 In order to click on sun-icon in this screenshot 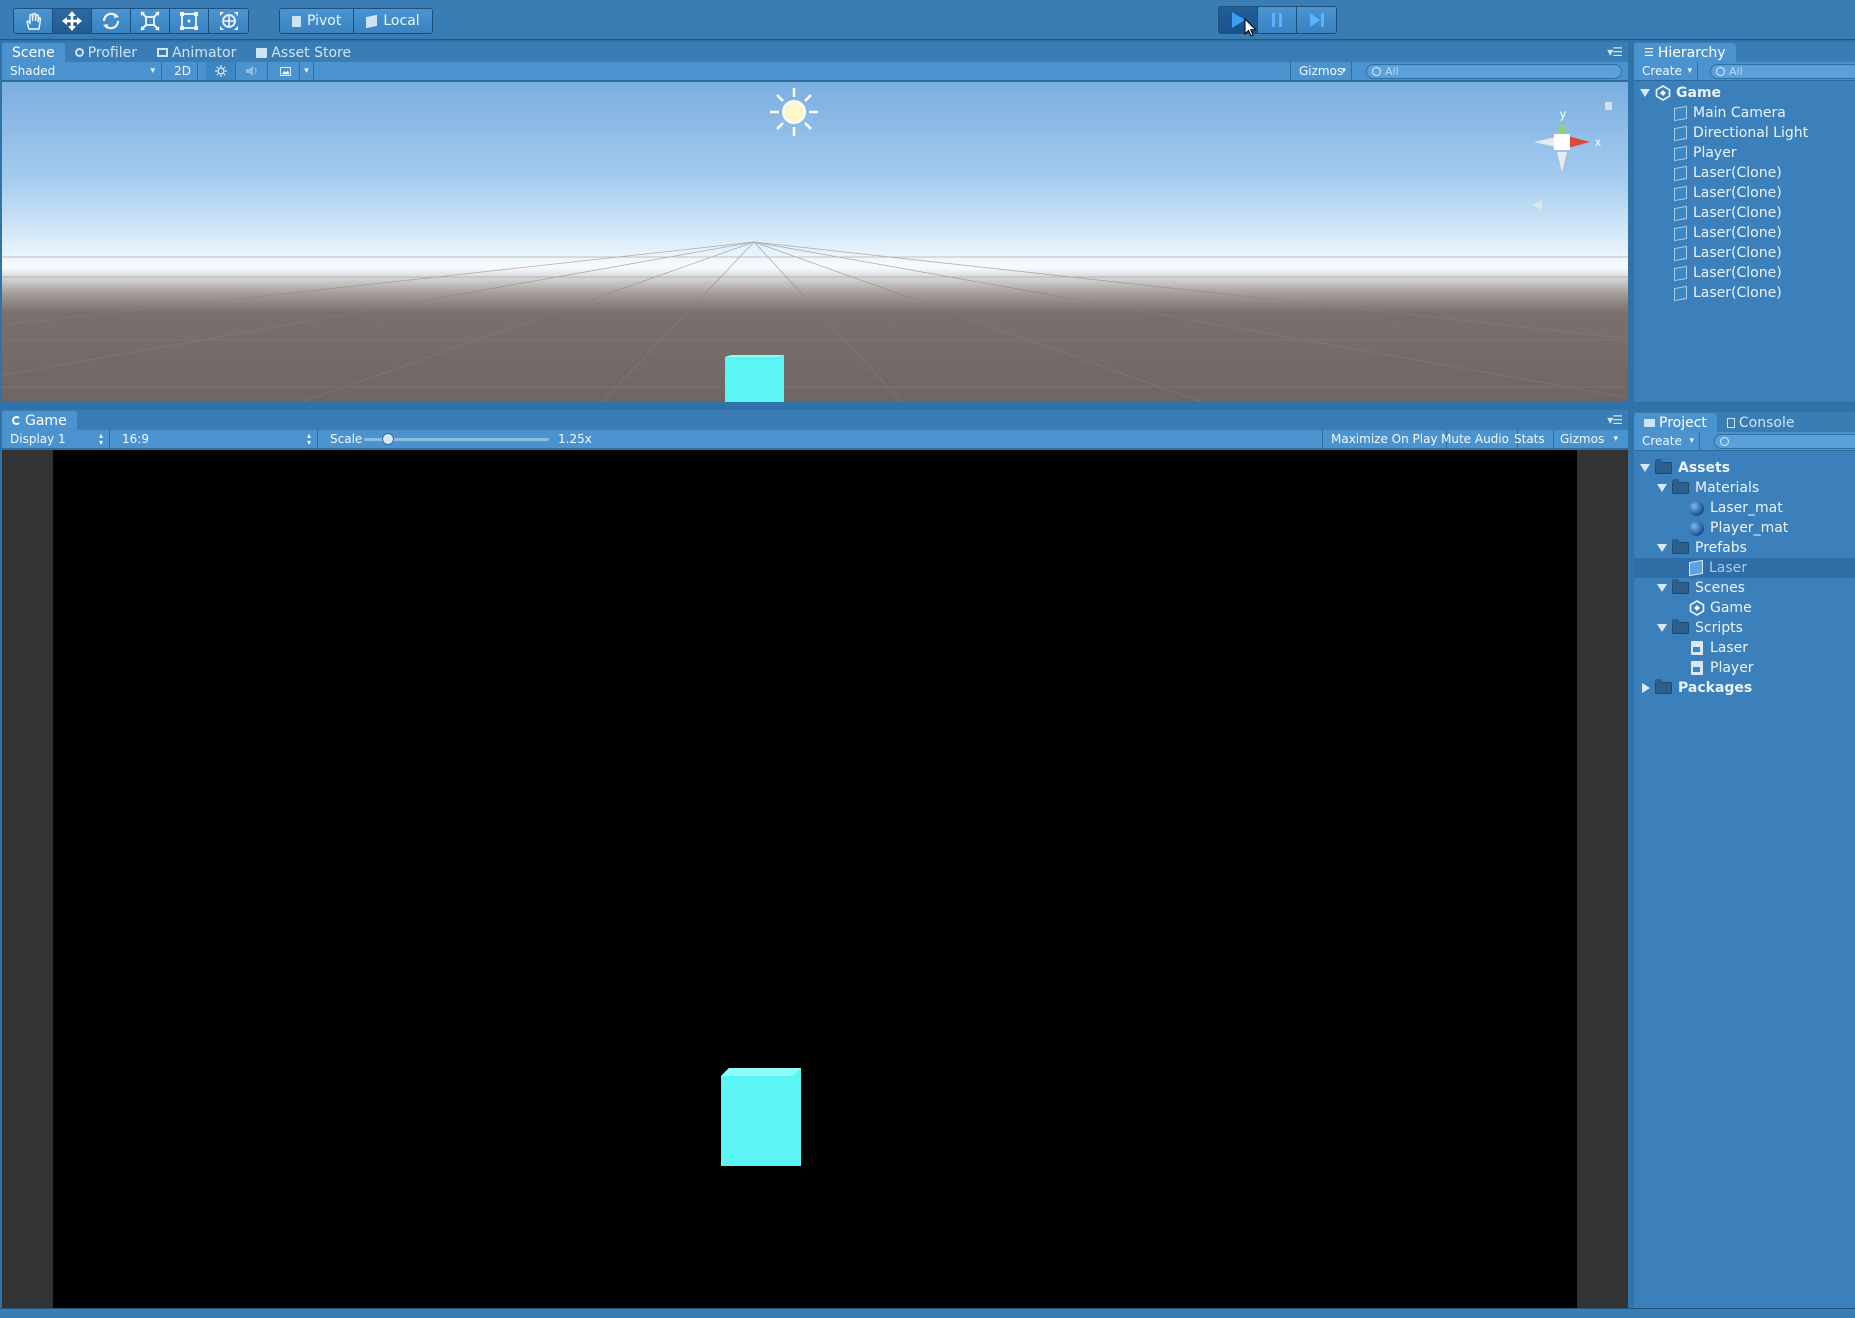, I will do `click(220, 71)`.